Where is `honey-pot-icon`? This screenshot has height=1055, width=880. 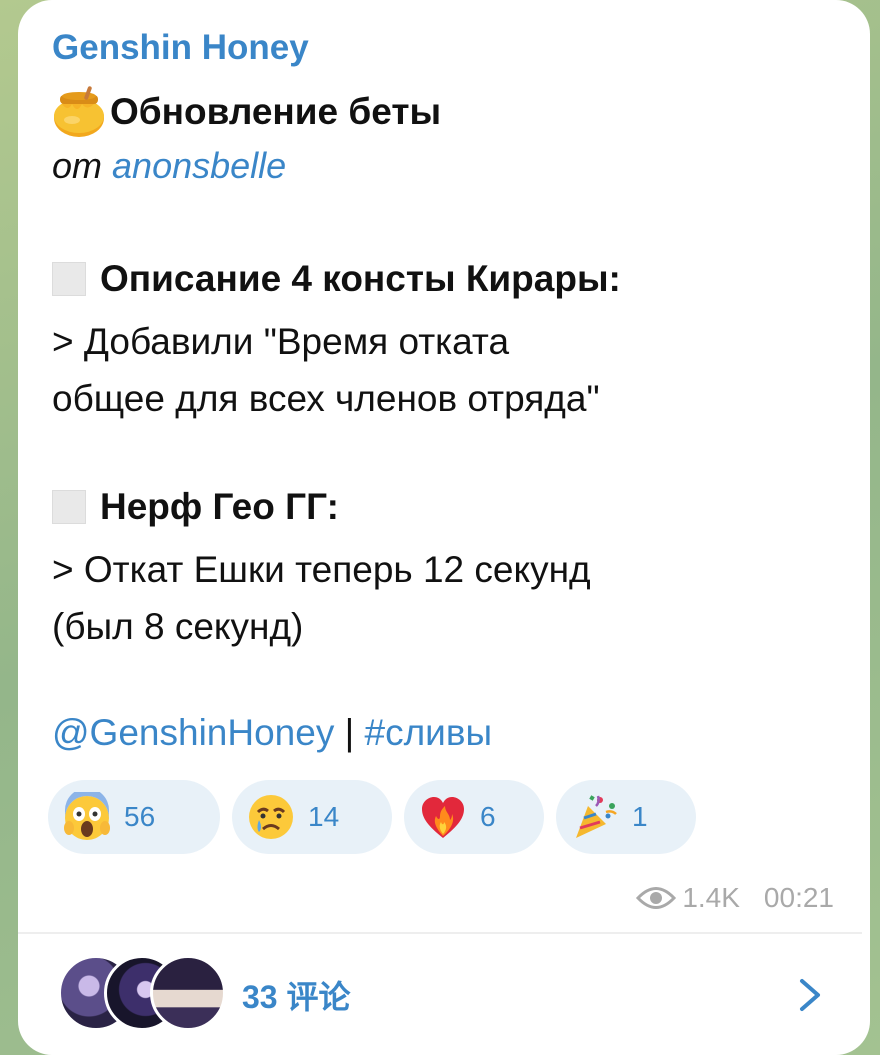 honey-pot-icon is located at coordinates (79, 112).